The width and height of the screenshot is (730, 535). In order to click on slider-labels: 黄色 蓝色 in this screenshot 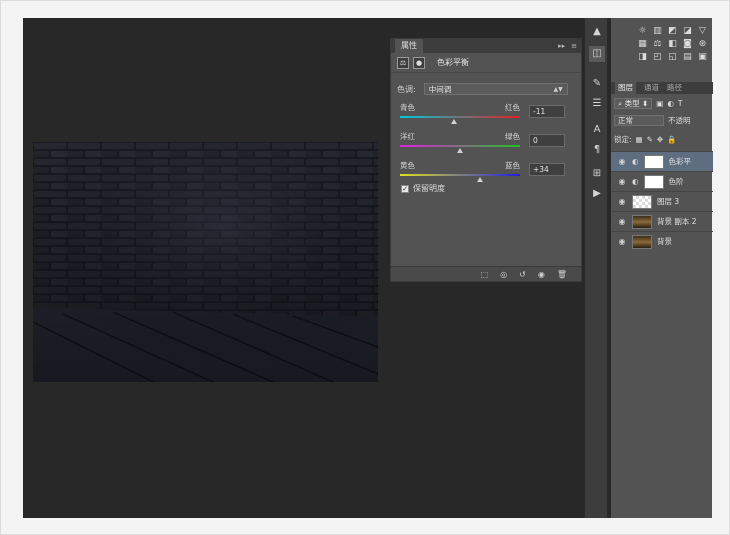, I will do `click(460, 165)`.